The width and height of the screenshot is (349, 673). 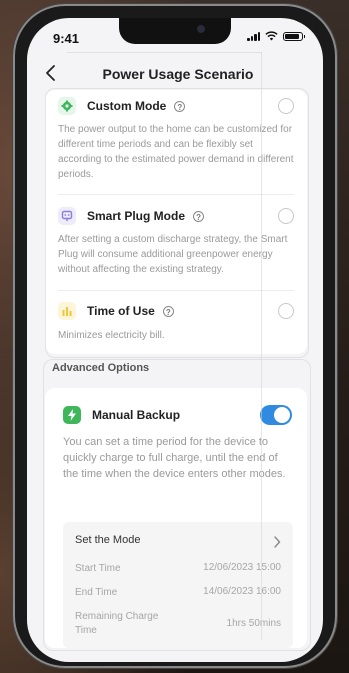 What do you see at coordinates (201, 29) in the screenshot?
I see `camera-icon` at bounding box center [201, 29].